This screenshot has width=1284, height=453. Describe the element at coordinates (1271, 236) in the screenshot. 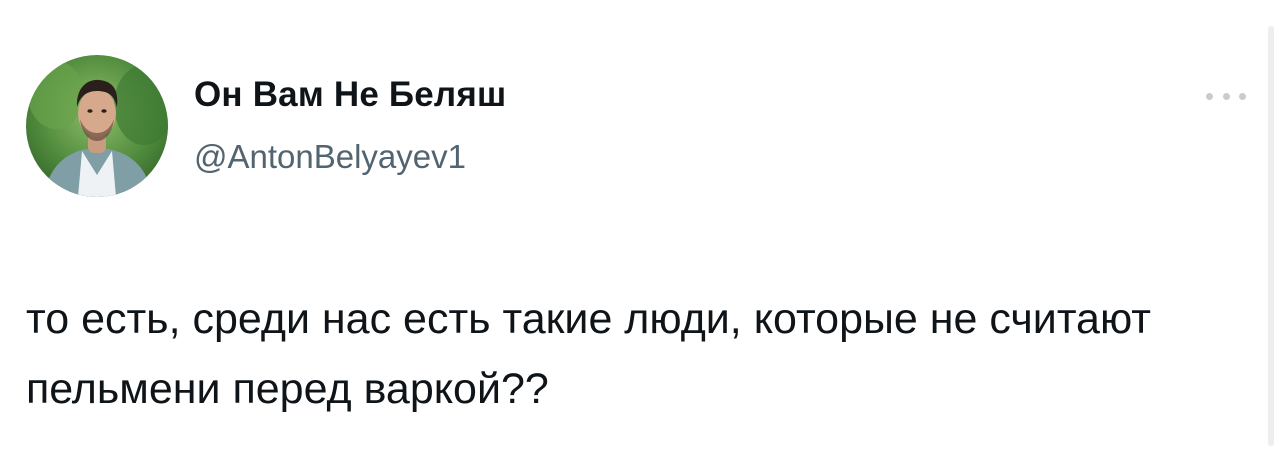

I see `scrollbar` at that location.